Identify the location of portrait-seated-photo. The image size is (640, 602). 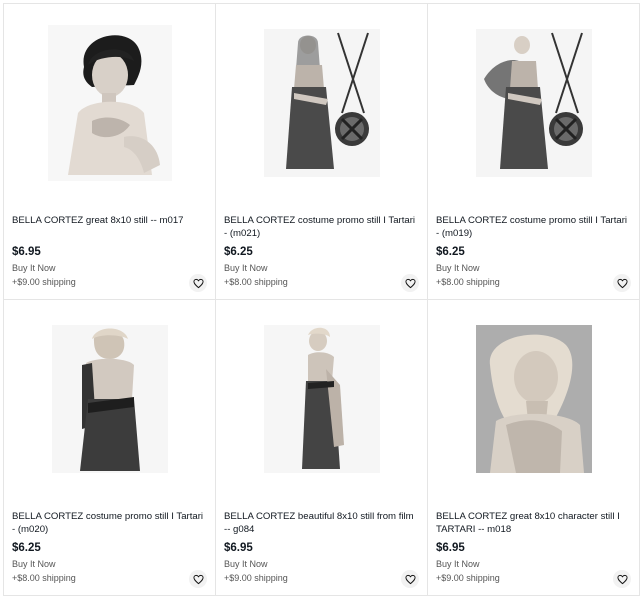
(109, 103).